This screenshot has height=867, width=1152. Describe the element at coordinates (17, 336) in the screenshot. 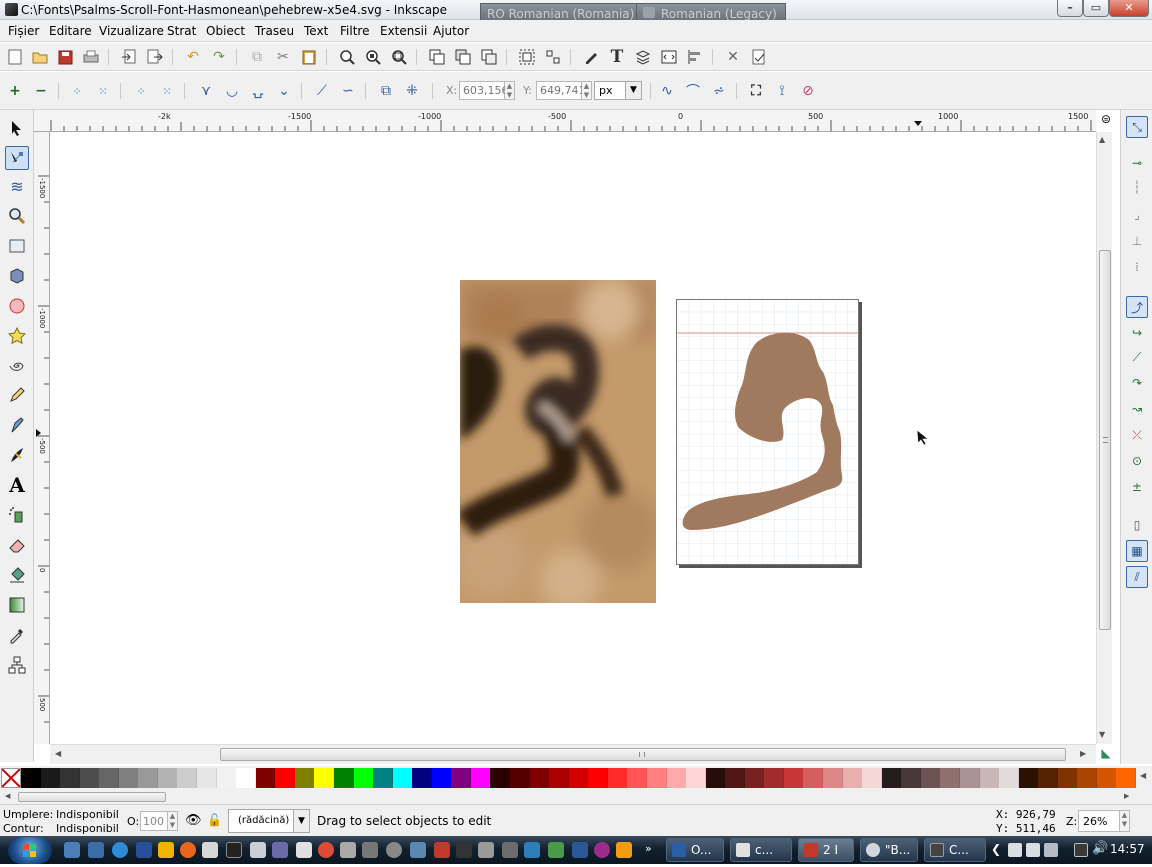

I see `star-tool-icon` at that location.